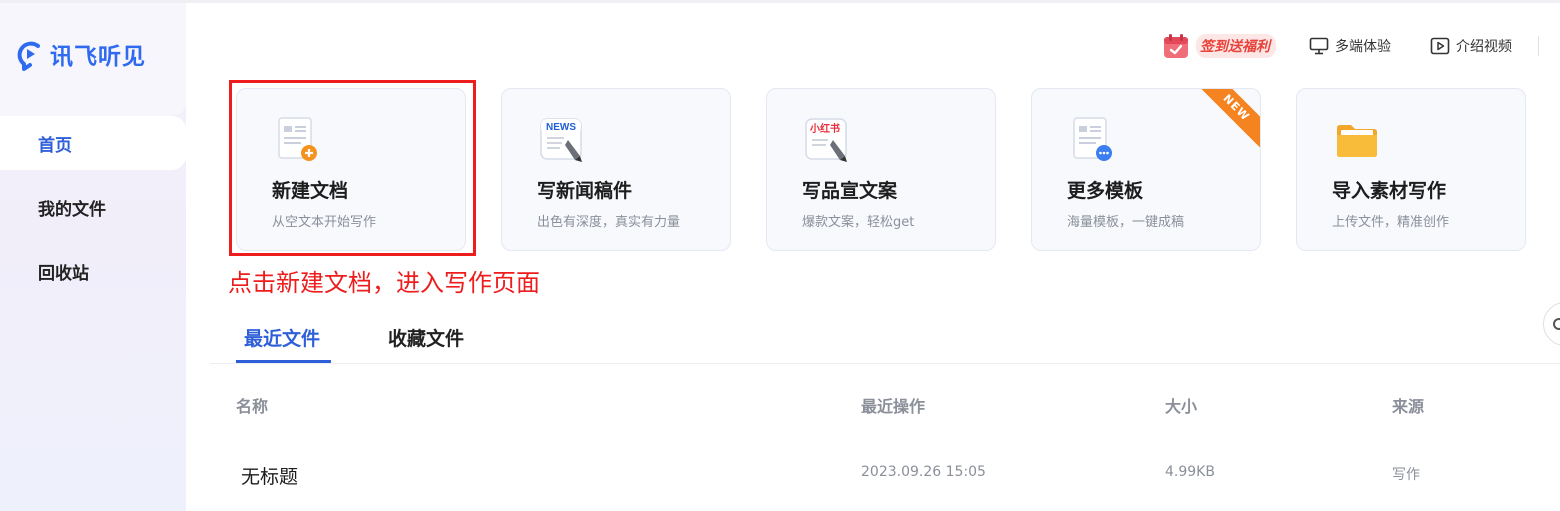 The image size is (1560, 511). Describe the element at coordinates (269, 475) in the screenshot. I see `file-name: 无标题` at that location.